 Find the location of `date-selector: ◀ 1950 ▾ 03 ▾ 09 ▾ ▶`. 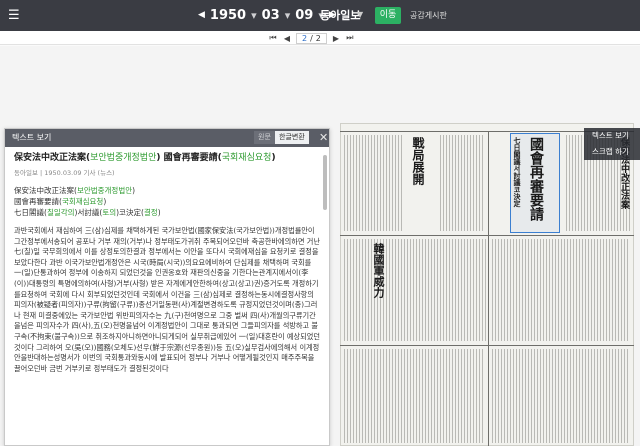

date-selector: ◀ 1950 ▾ 03 ▾ 09 ▾ ▶ is located at coordinates (267, 15).